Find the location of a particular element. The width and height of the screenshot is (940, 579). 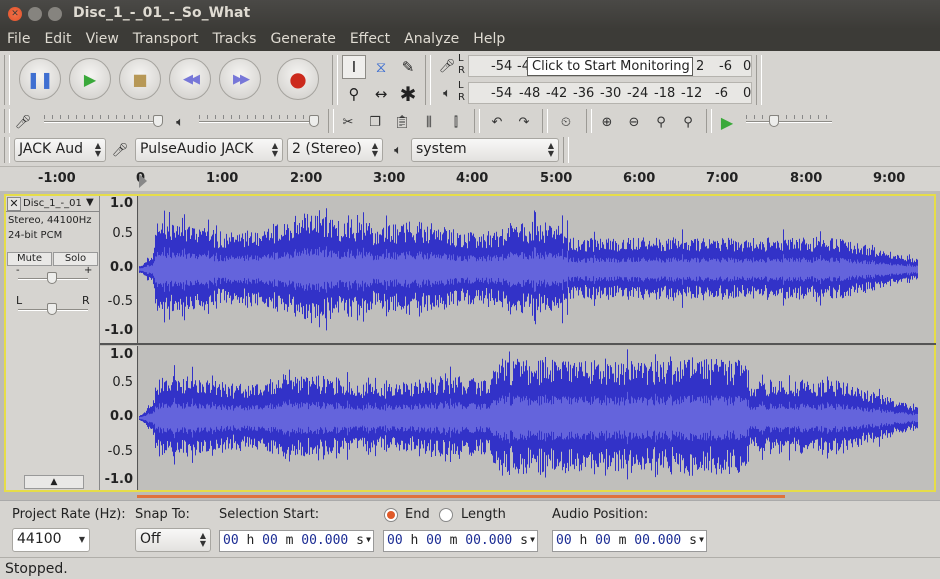

menu-tracks: Tracks is located at coordinates (235, 40).